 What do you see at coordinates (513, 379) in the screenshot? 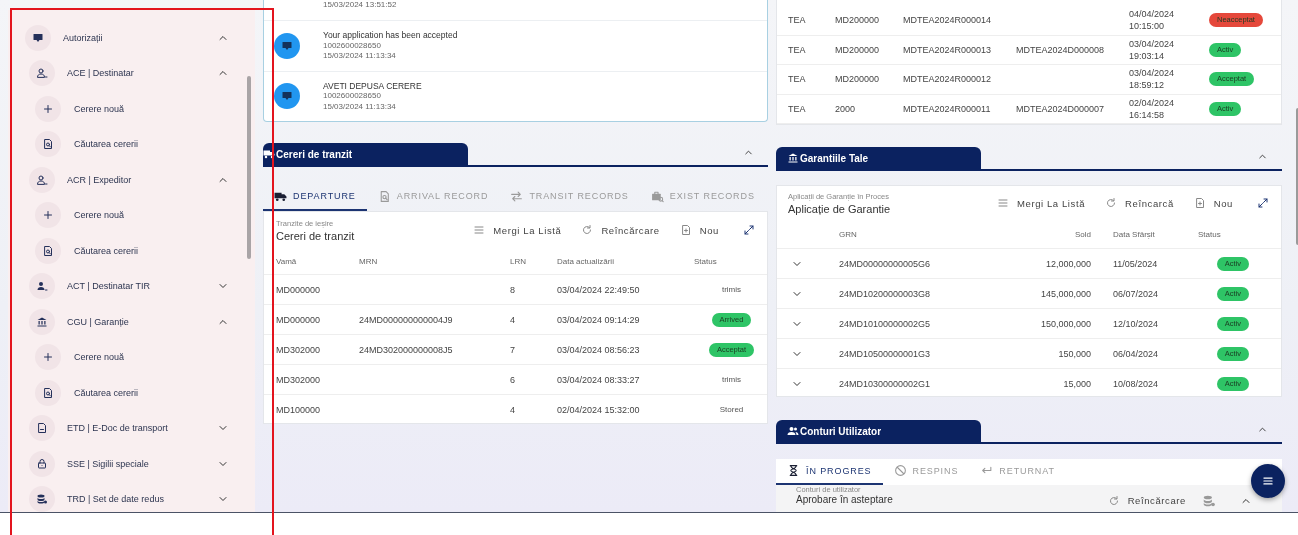
I see `table-cell-text: 6` at bounding box center [513, 379].